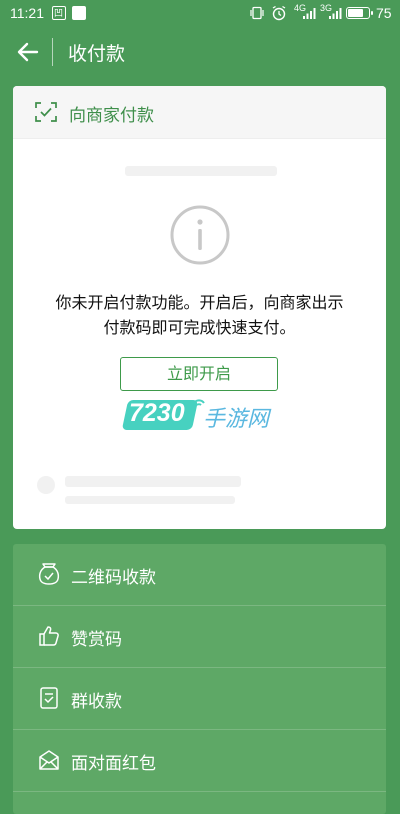 The image size is (400, 814). Describe the element at coordinates (200, 14) in the screenshot. I see `status-bar: 11:21 凹 4G 3G 75` at that location.